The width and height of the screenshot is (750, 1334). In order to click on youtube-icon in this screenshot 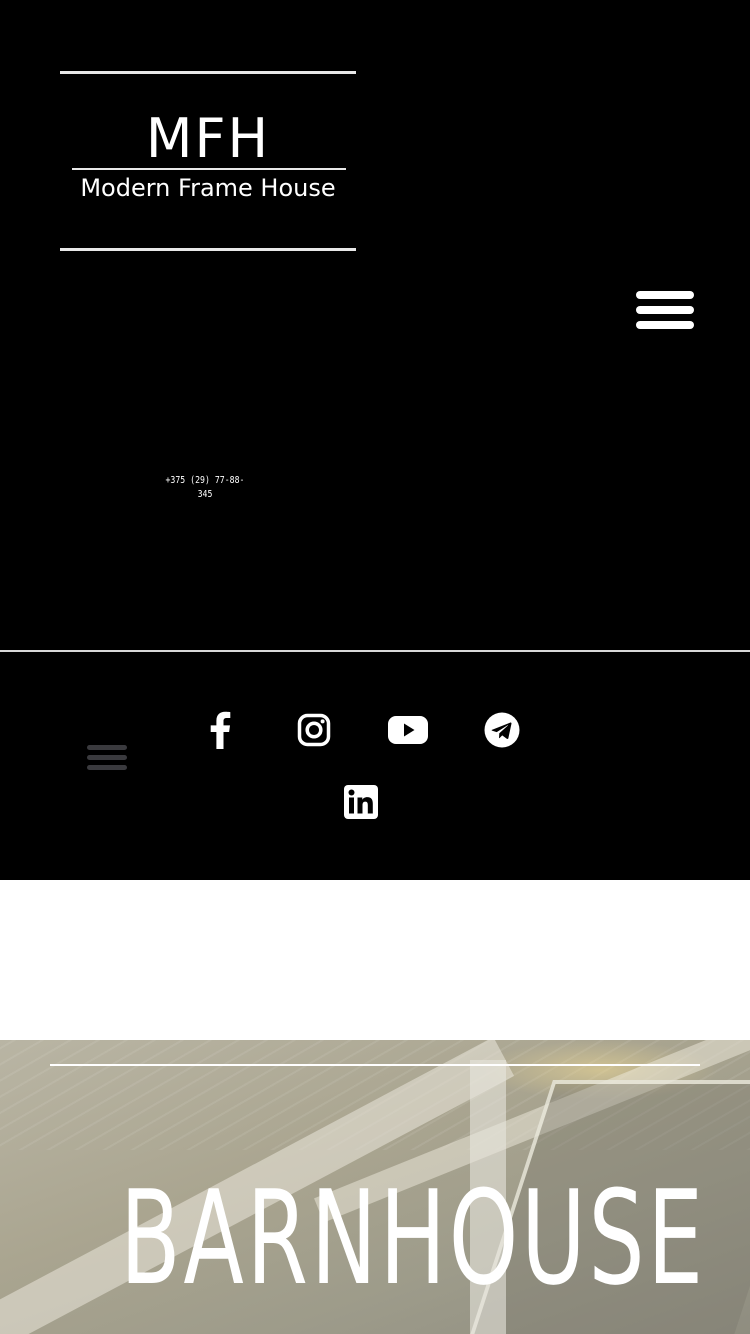, I will do `click(408, 730)`.